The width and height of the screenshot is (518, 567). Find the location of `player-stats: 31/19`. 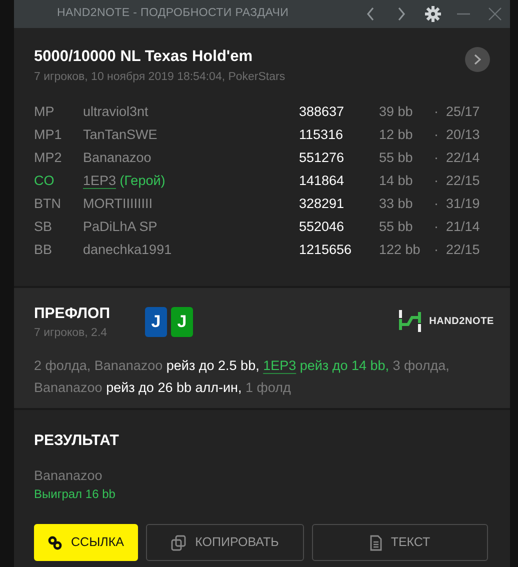

player-stats: 31/19 is located at coordinates (463, 204).